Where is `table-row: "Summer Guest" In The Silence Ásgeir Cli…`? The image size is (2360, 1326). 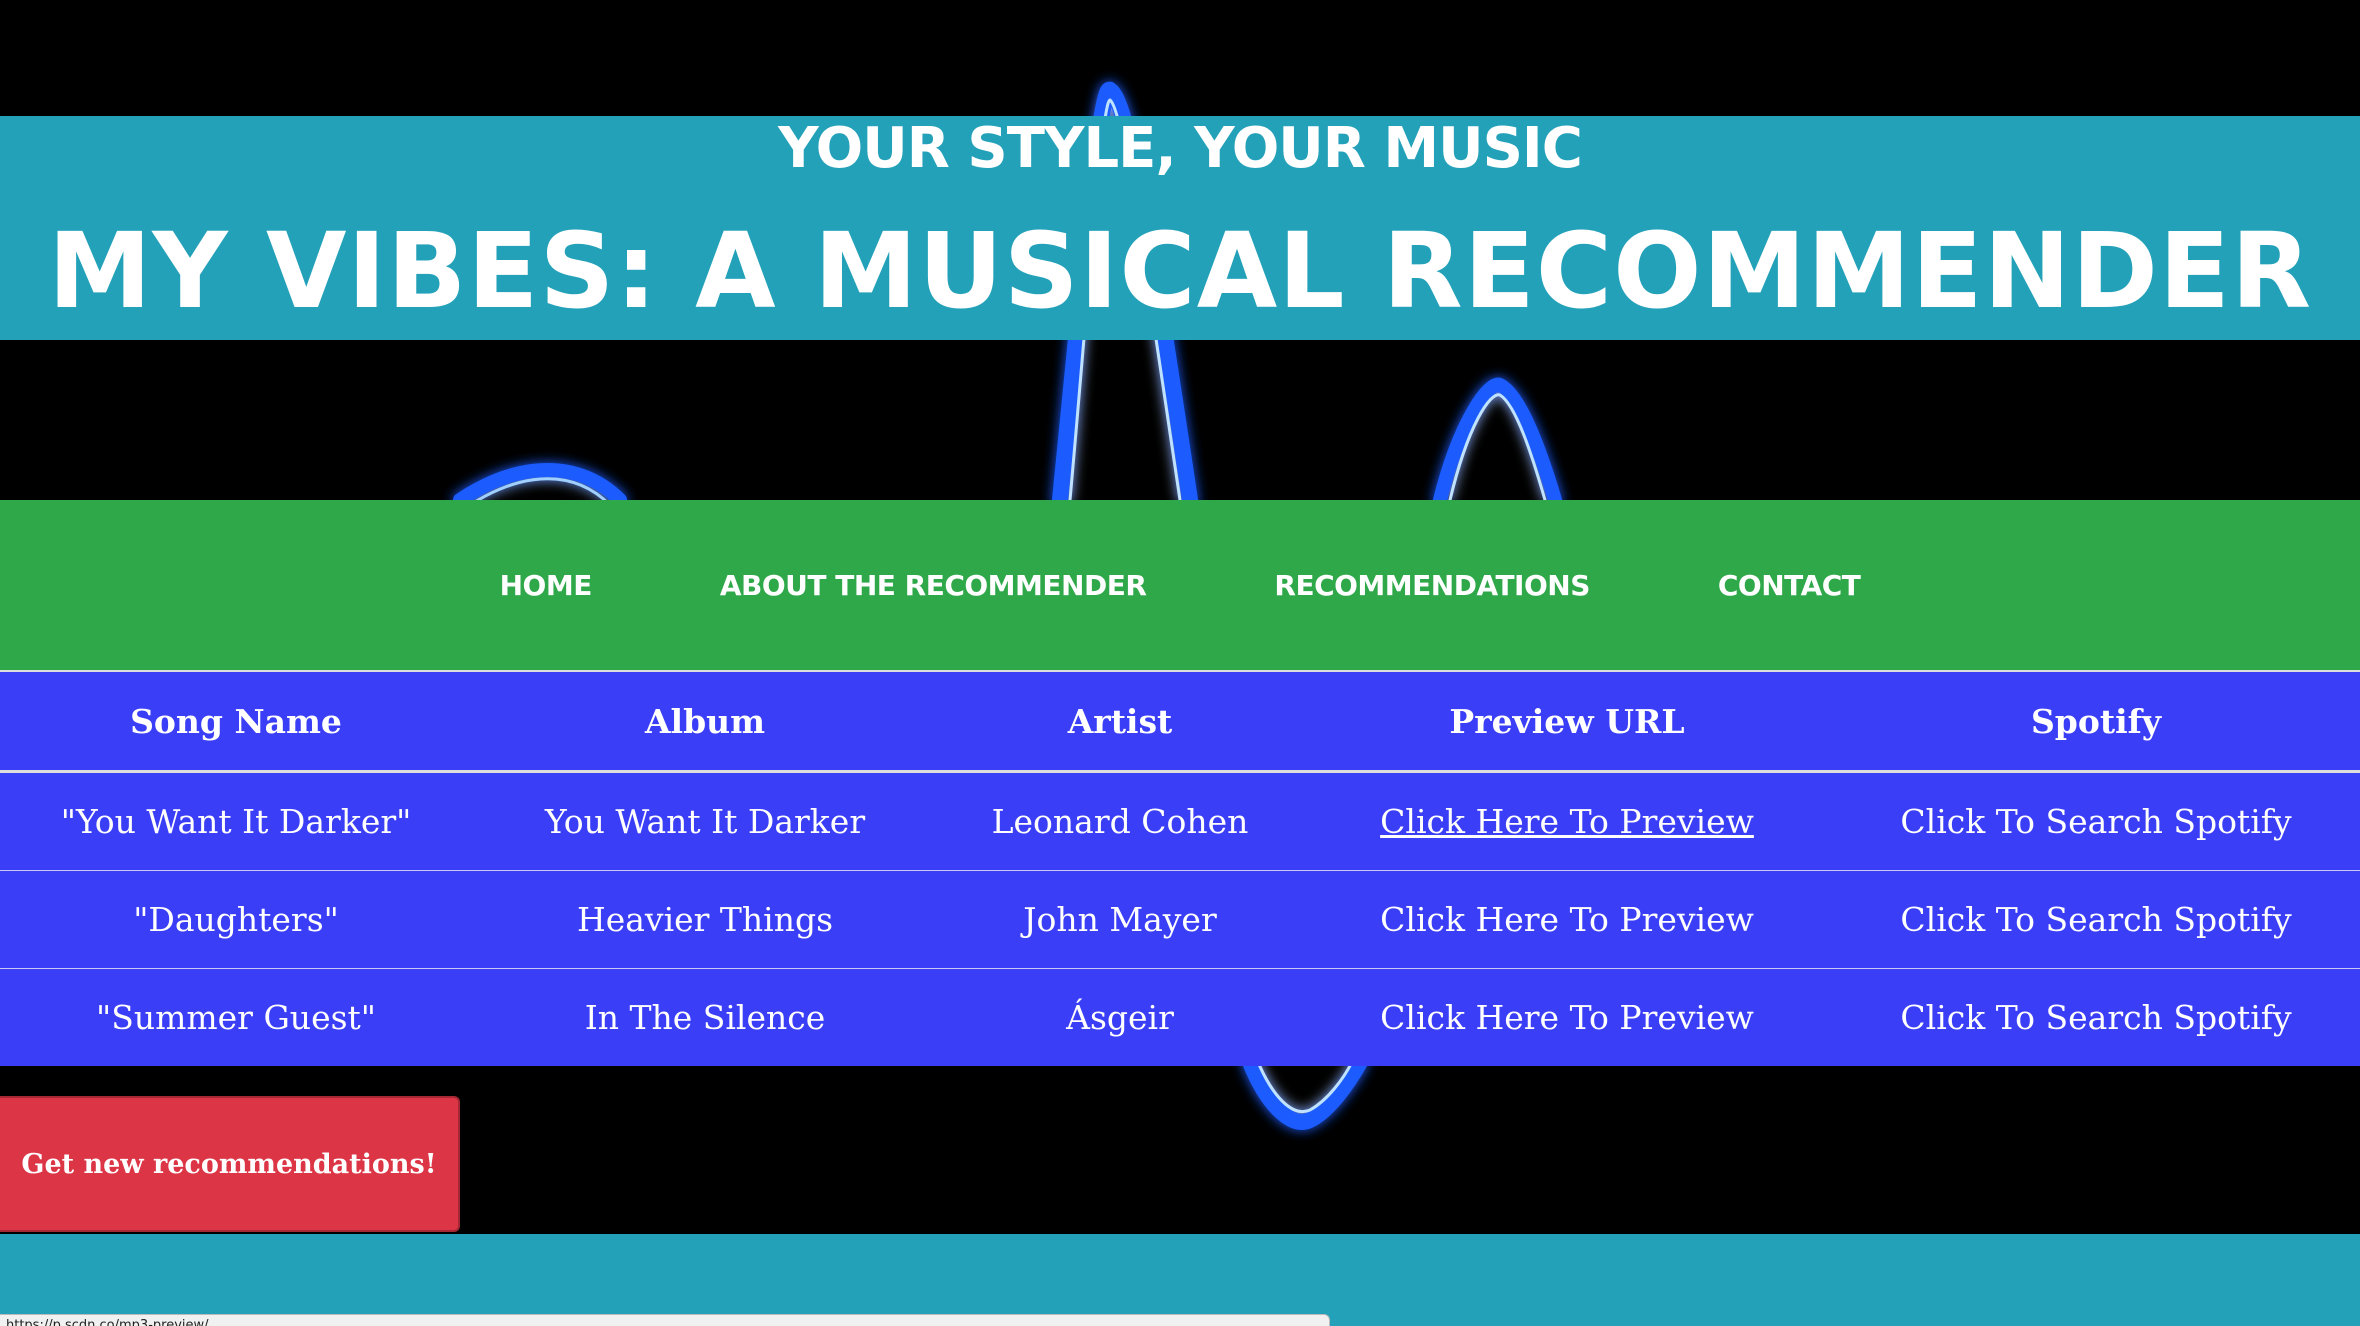
table-row: "Summer Guest" In The Silence Ásgeir Cli… is located at coordinates (1180, 1018).